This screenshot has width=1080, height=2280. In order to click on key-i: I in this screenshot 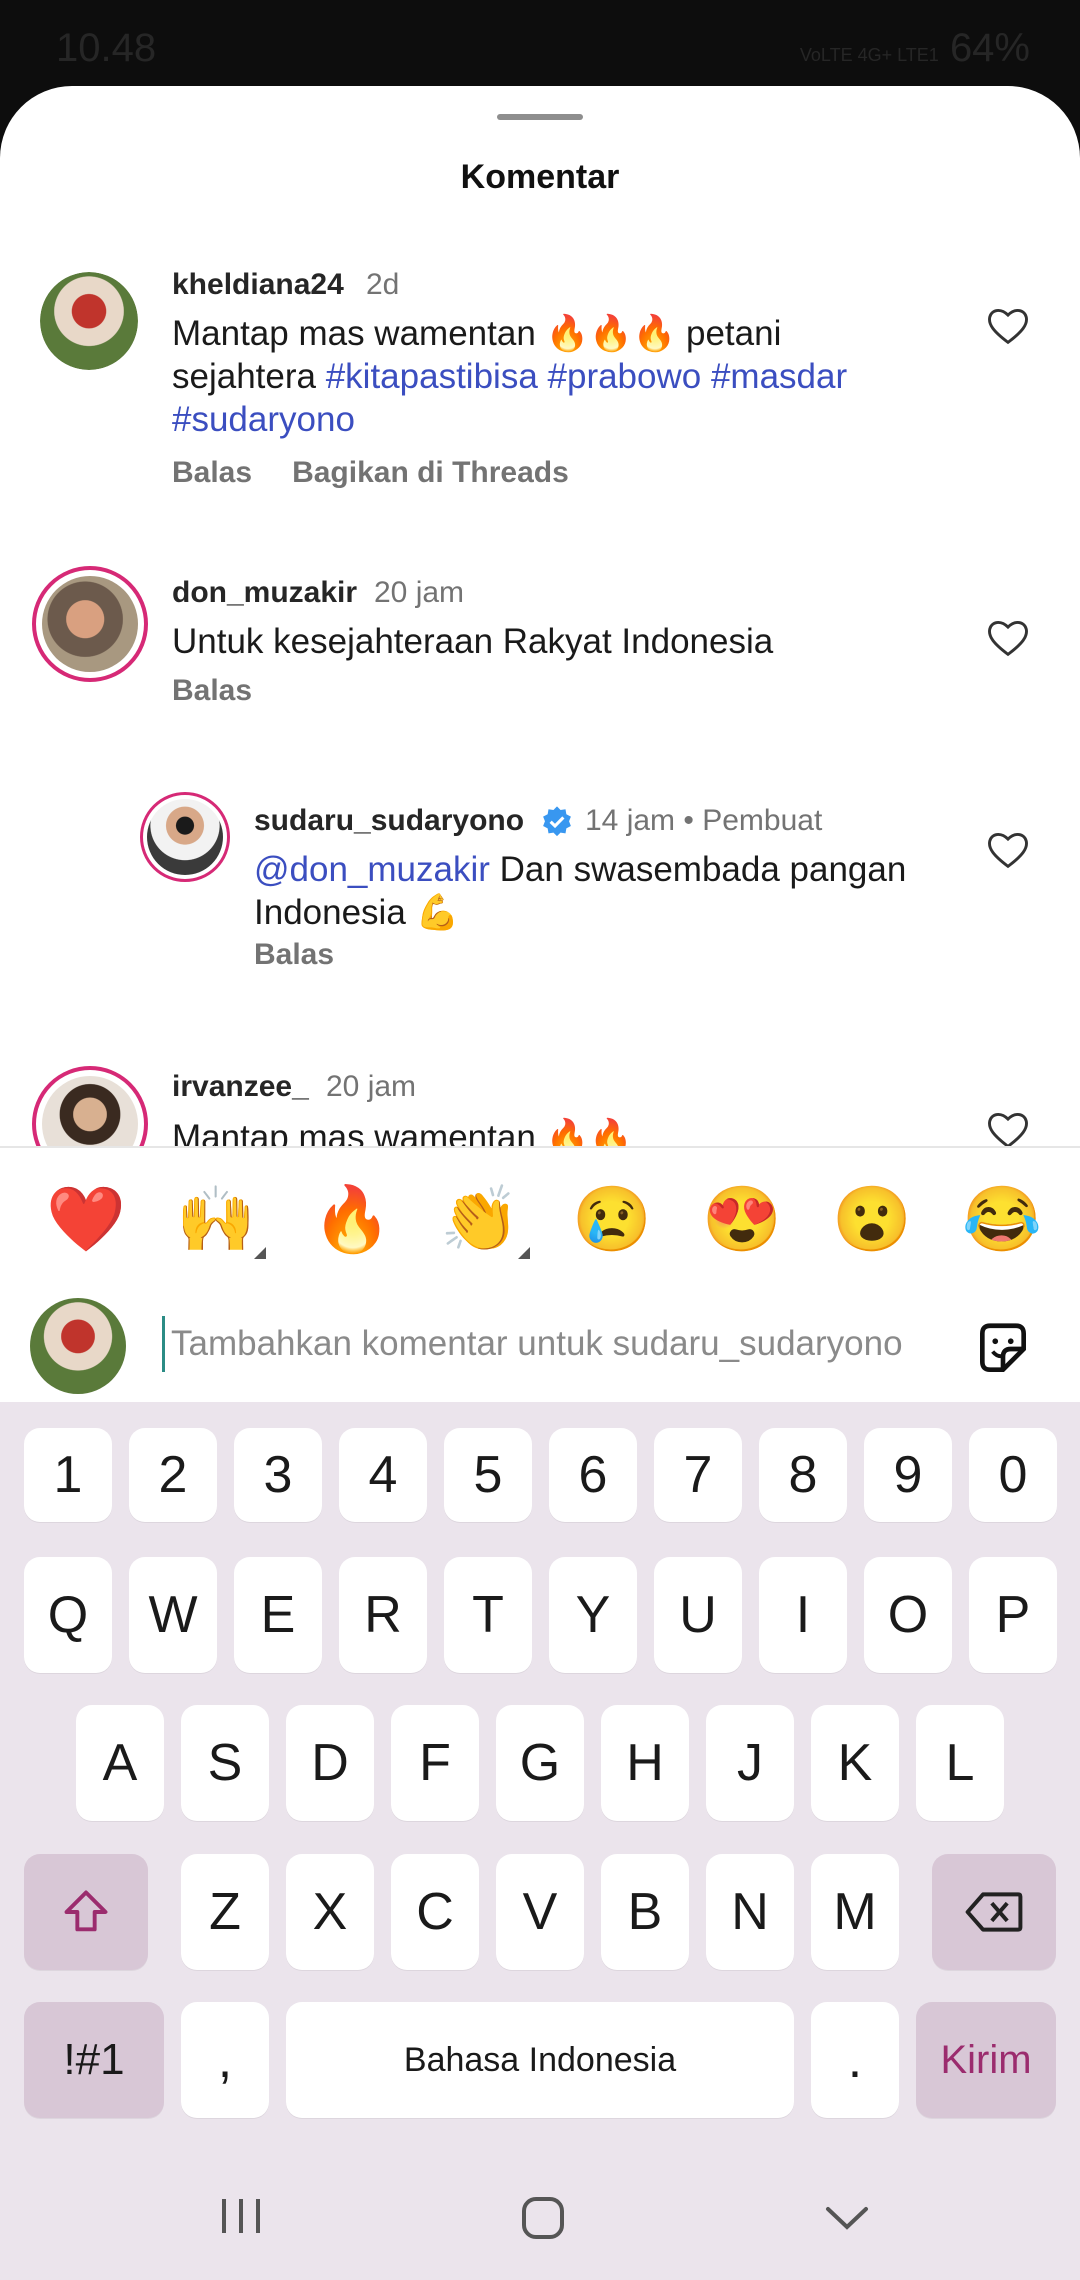, I will do `click(803, 1615)`.